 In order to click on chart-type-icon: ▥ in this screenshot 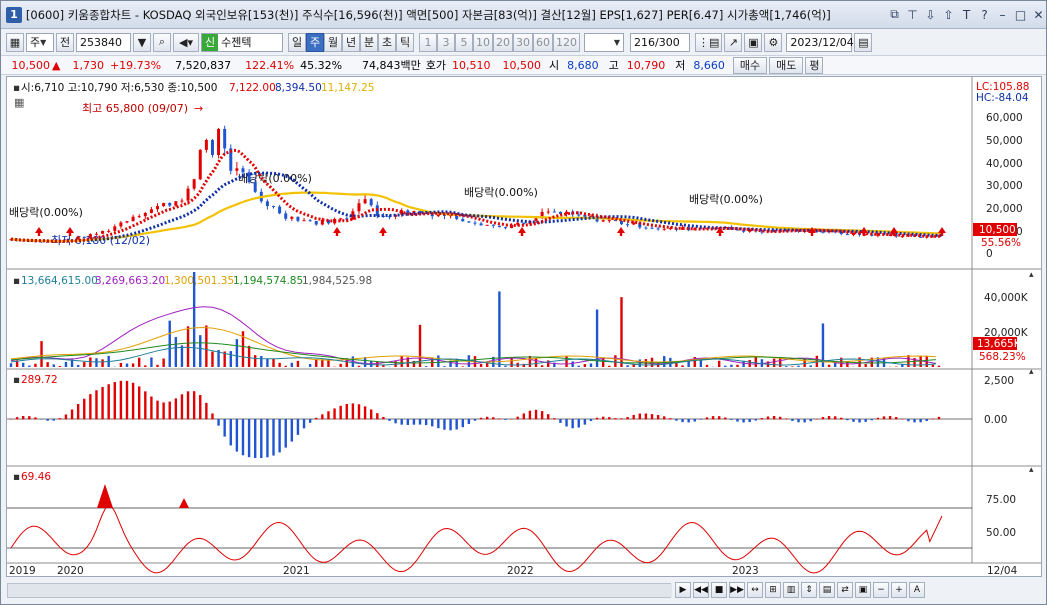, I will do `click(791, 590)`.